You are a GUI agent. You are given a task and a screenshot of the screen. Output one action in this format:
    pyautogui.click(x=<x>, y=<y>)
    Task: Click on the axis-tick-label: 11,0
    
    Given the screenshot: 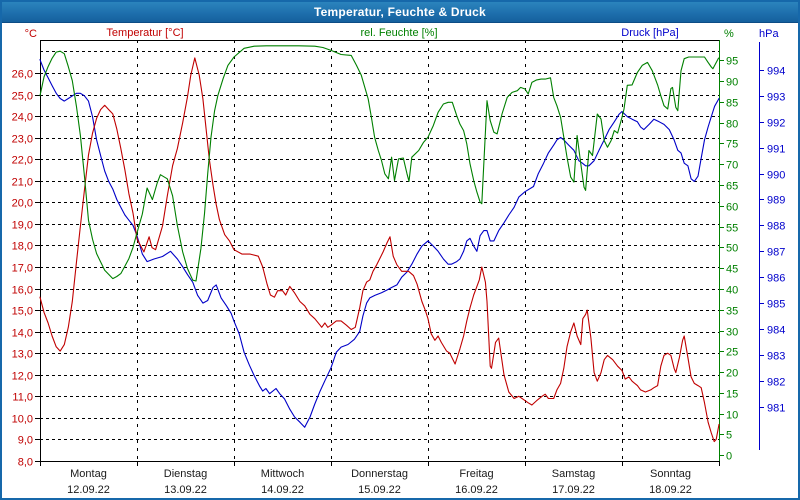 What is the action you would take?
    pyautogui.click(x=22, y=398)
    